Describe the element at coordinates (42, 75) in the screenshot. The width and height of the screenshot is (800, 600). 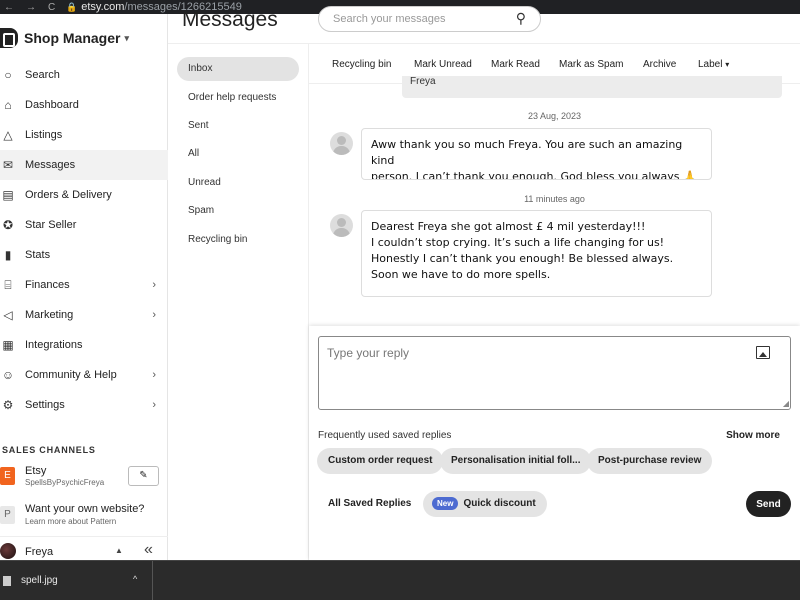
I see `sidebar-item-label: Search` at that location.